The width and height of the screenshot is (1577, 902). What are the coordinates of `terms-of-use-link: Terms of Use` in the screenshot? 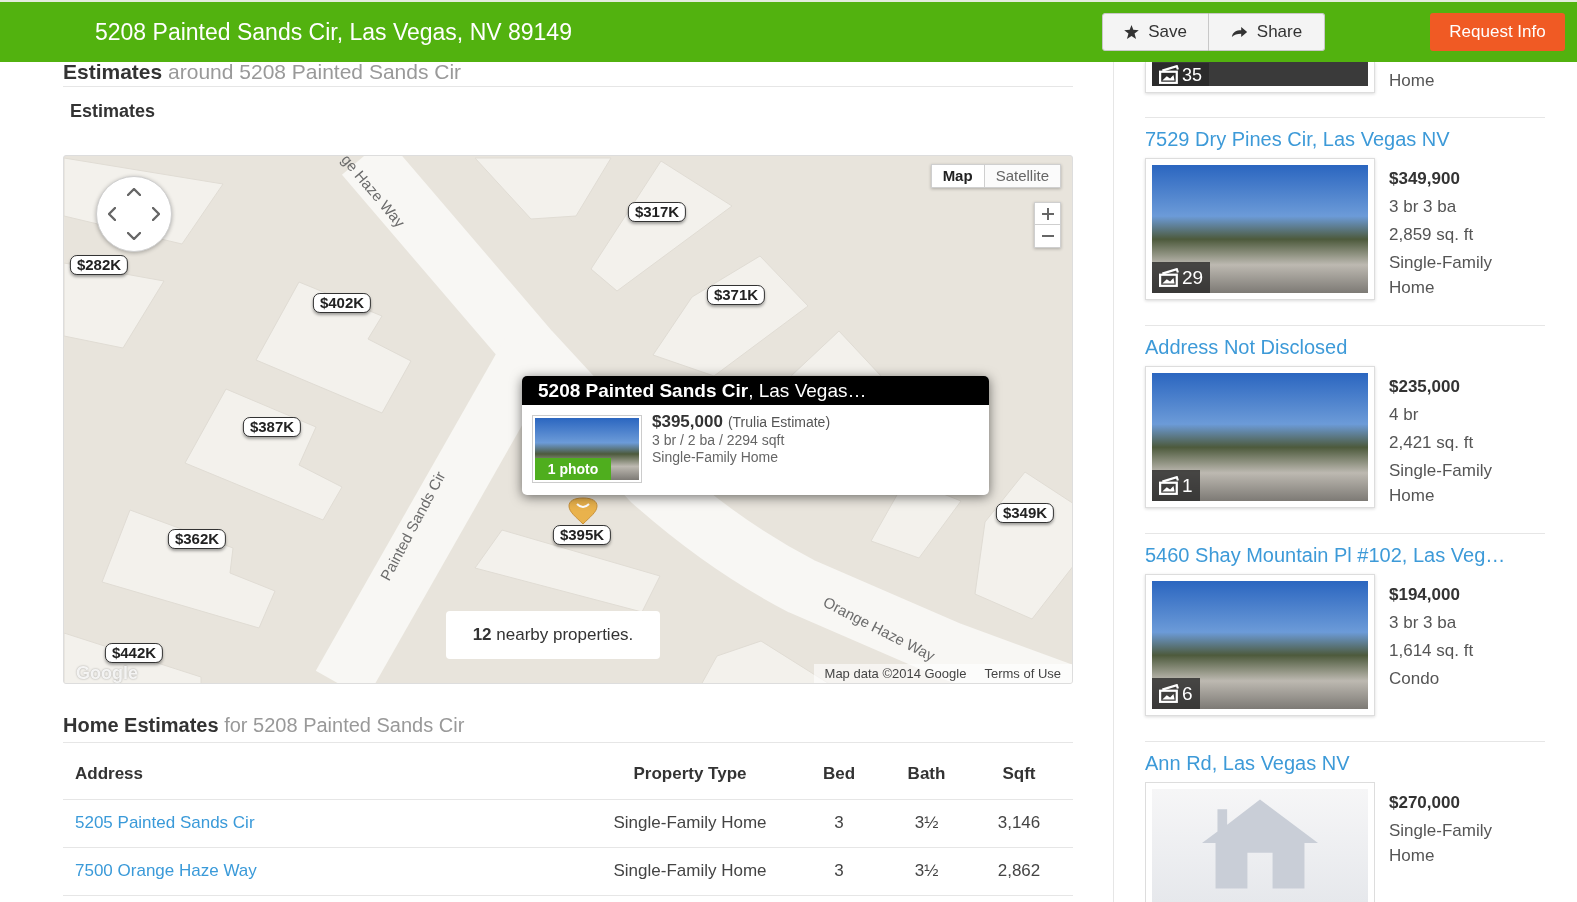 It's located at (1022, 673).